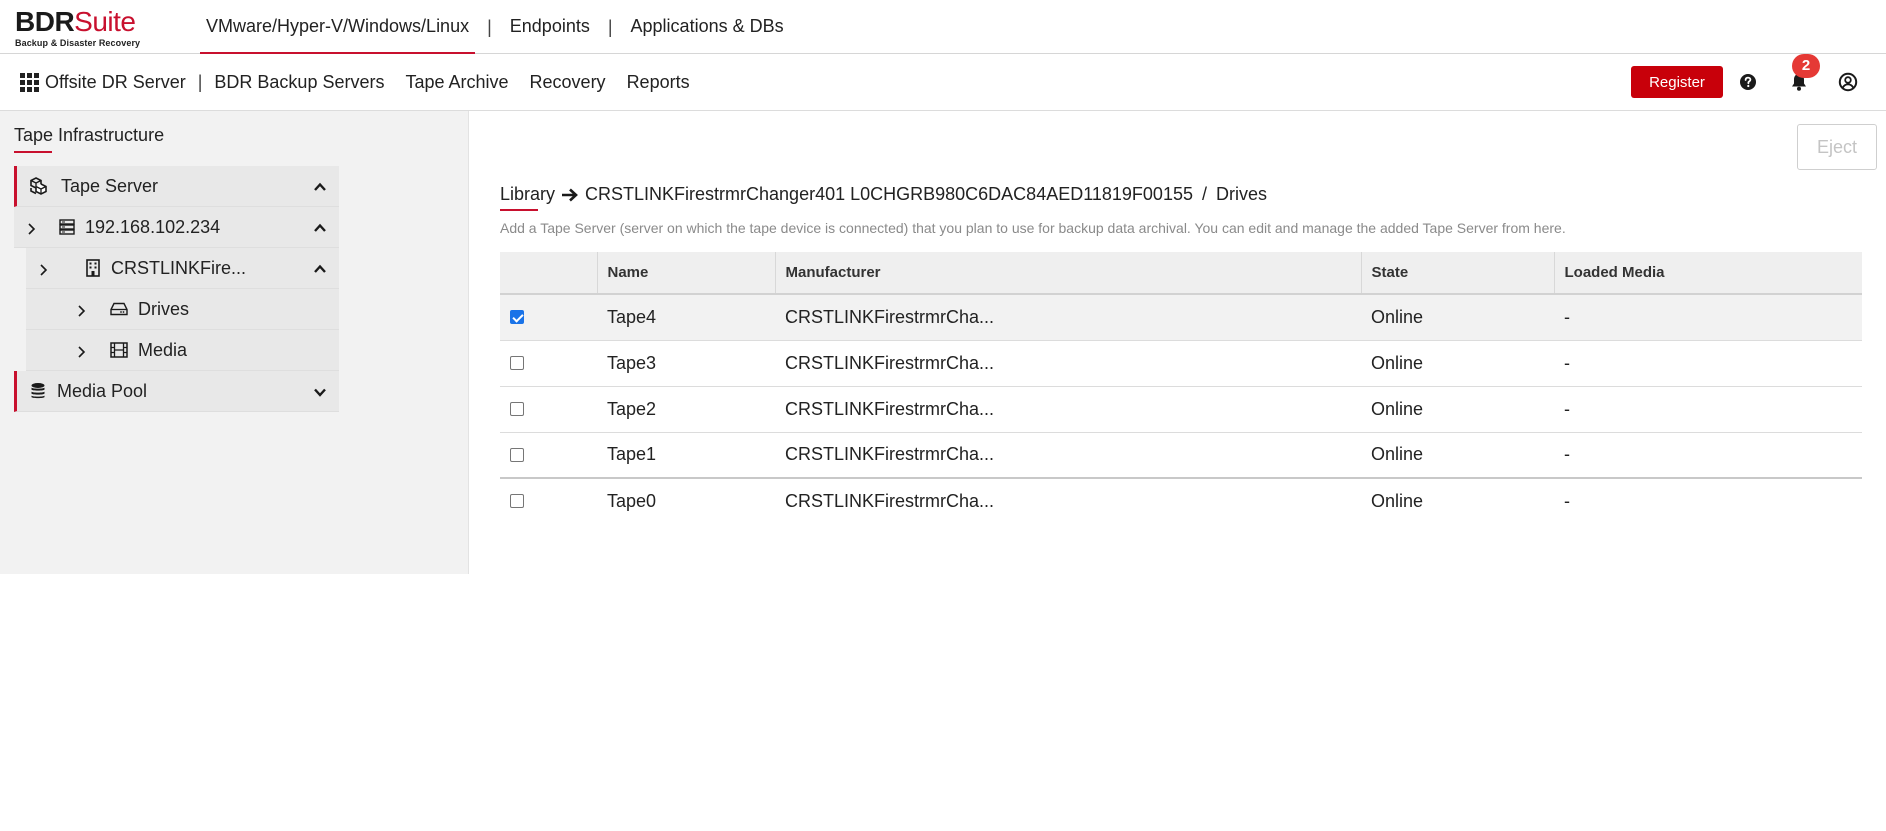 The height and width of the screenshot is (831, 1886). What do you see at coordinates (527, 197) in the screenshot?
I see `breadcrumb-library: Library` at bounding box center [527, 197].